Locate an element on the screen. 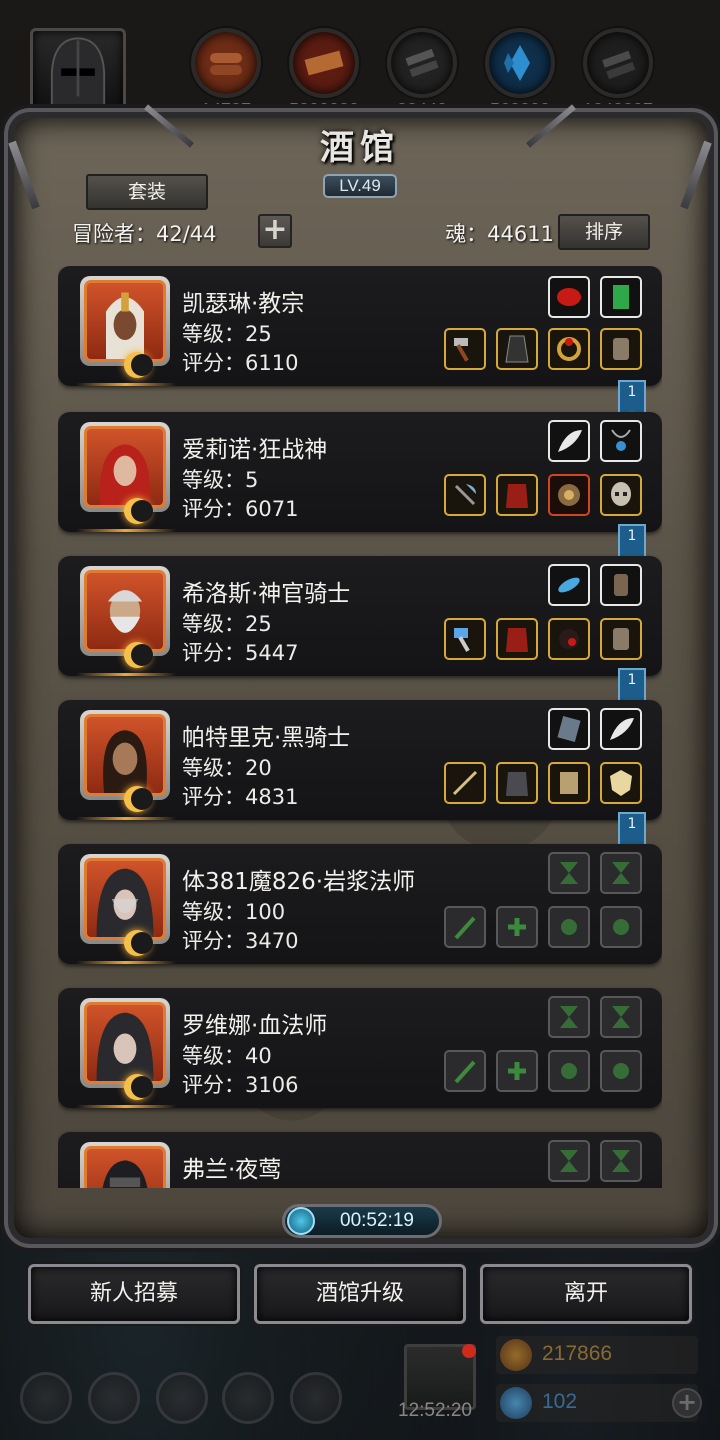 This screenshot has width=720, height=1440. equip-slot-amulet is located at coordinates (621, 441).